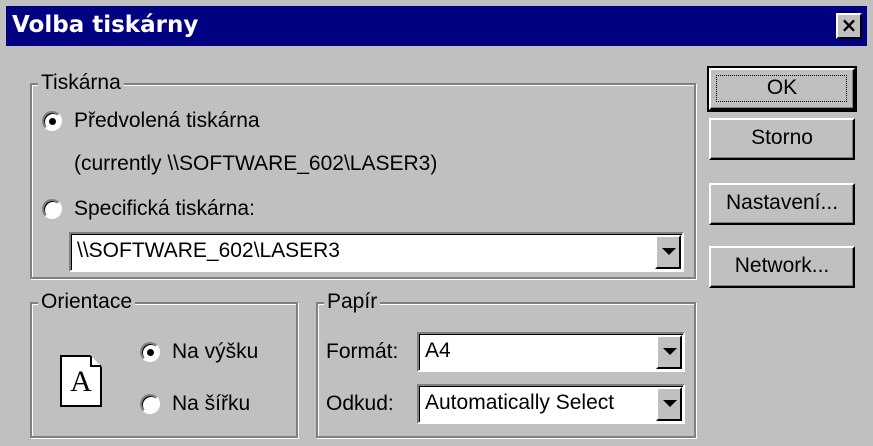 This screenshot has height=446, width=873. I want to click on close-icon: ×, so click(849, 25).